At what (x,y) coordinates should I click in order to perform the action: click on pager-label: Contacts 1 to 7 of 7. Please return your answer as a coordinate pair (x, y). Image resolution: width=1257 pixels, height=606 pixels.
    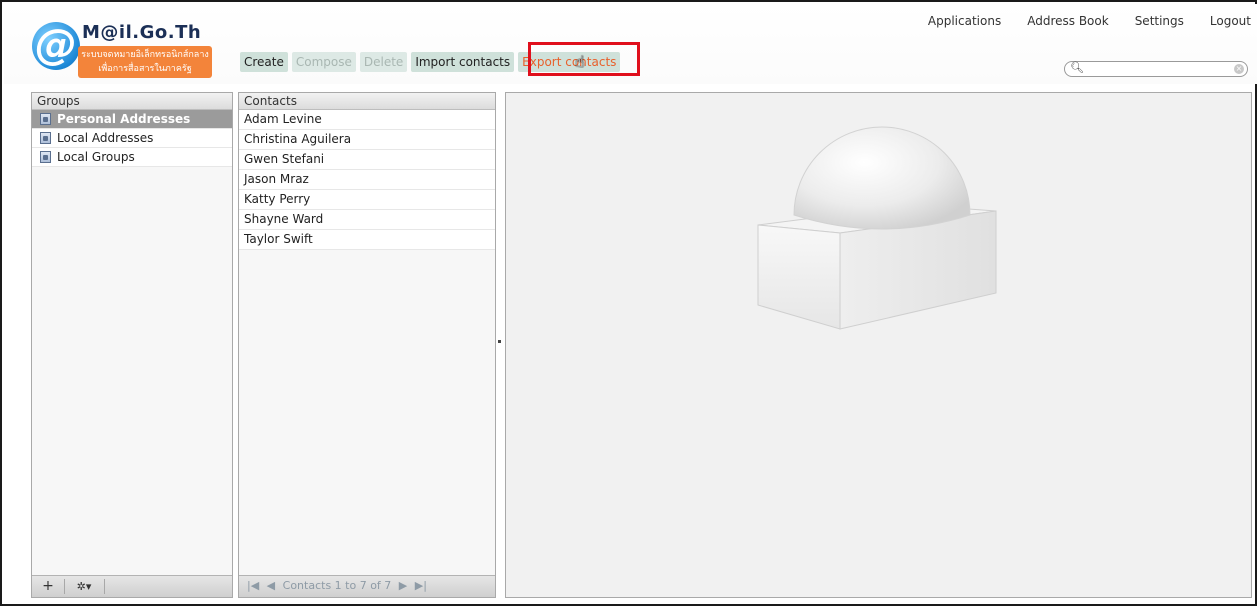
    Looking at the image, I should click on (337, 585).